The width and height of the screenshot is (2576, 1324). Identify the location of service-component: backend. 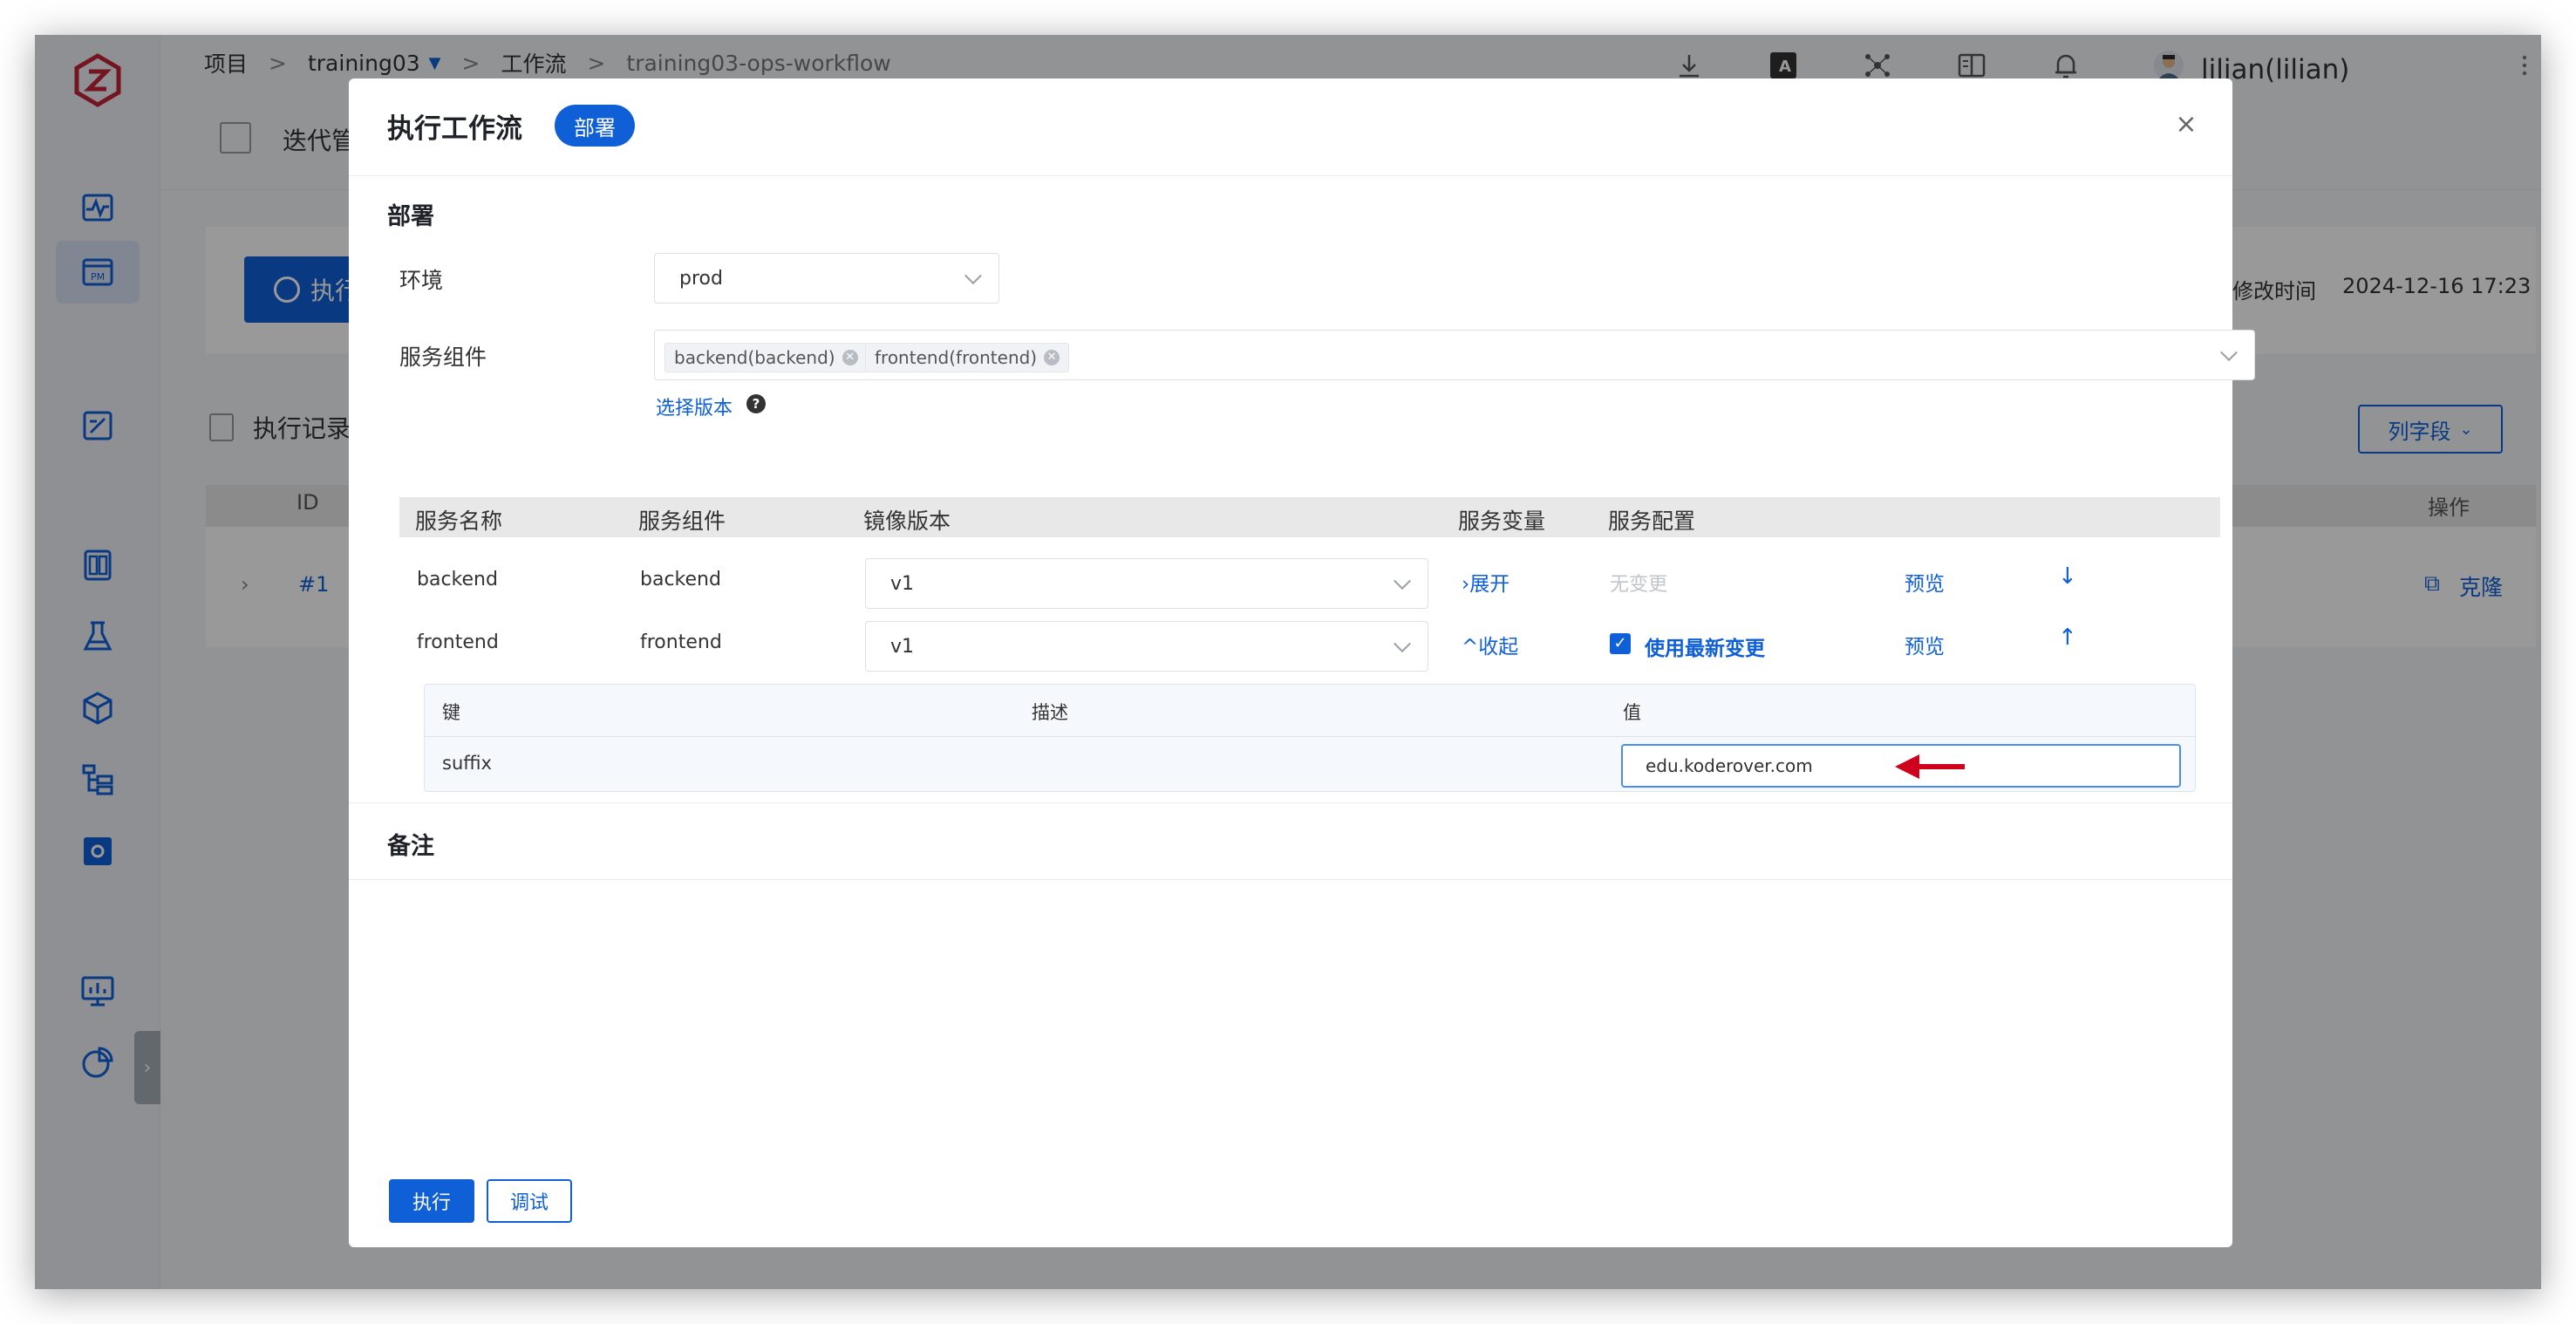
(680, 579).